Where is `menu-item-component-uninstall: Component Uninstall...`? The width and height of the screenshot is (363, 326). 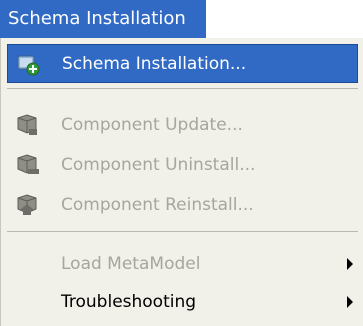
menu-item-component-uninstall: Component Uninstall... is located at coordinates (182, 164).